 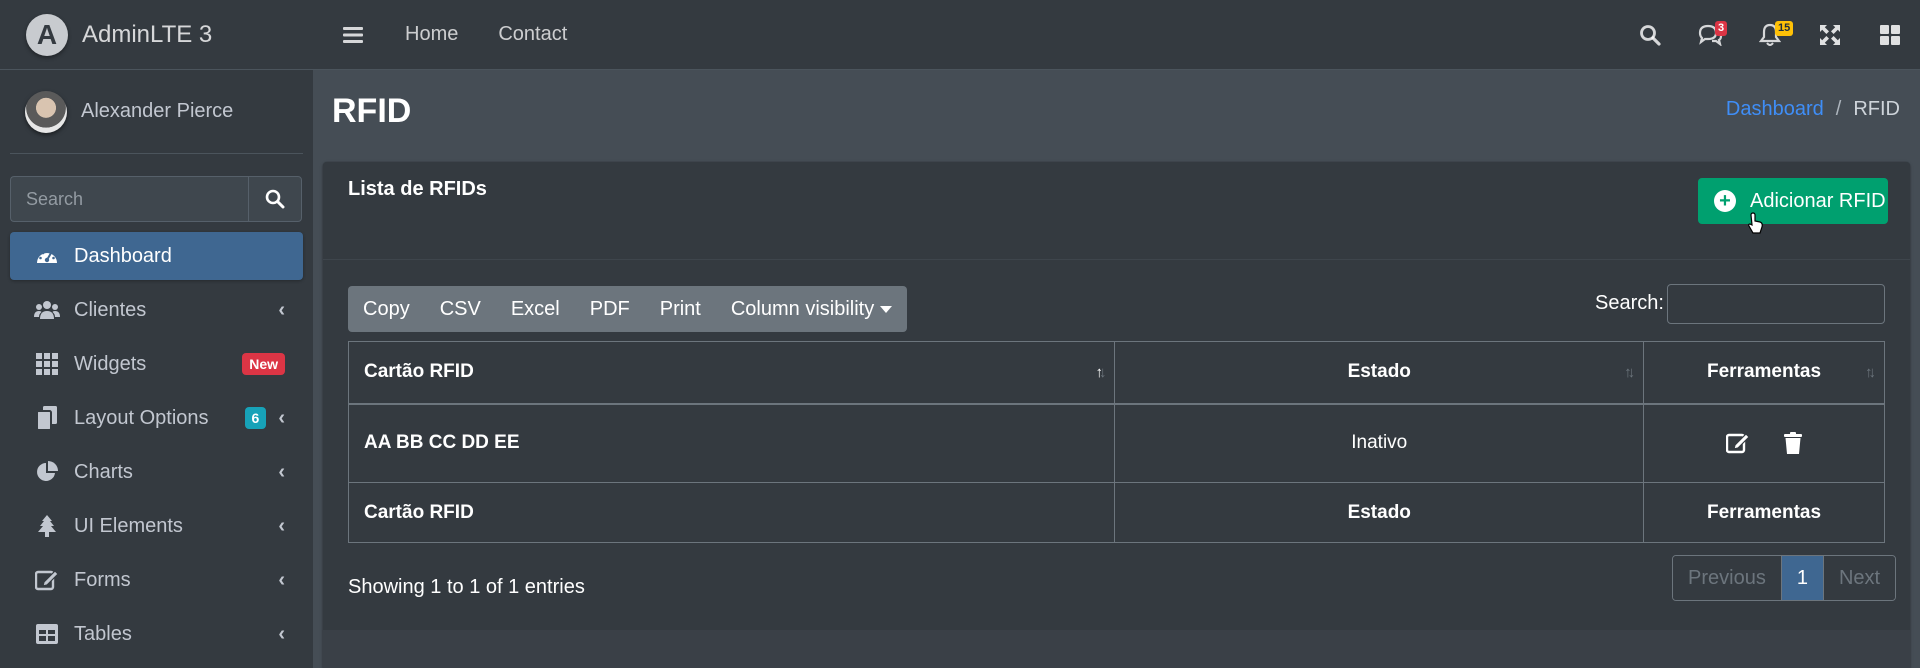 What do you see at coordinates (47, 472) in the screenshot?
I see `pie-chart-icon` at bounding box center [47, 472].